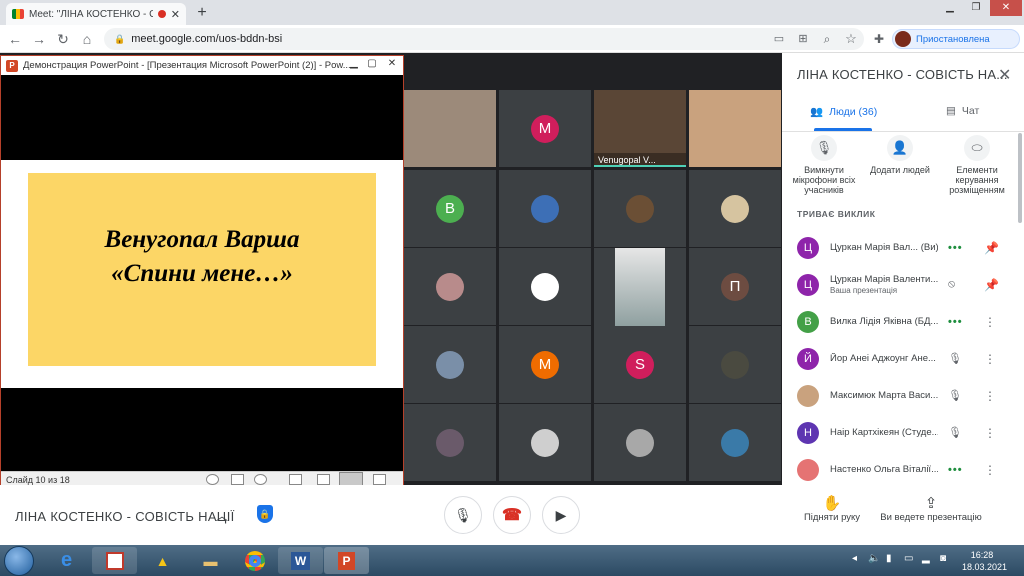  I want to click on volume-icon: 🔈, so click(874, 558).